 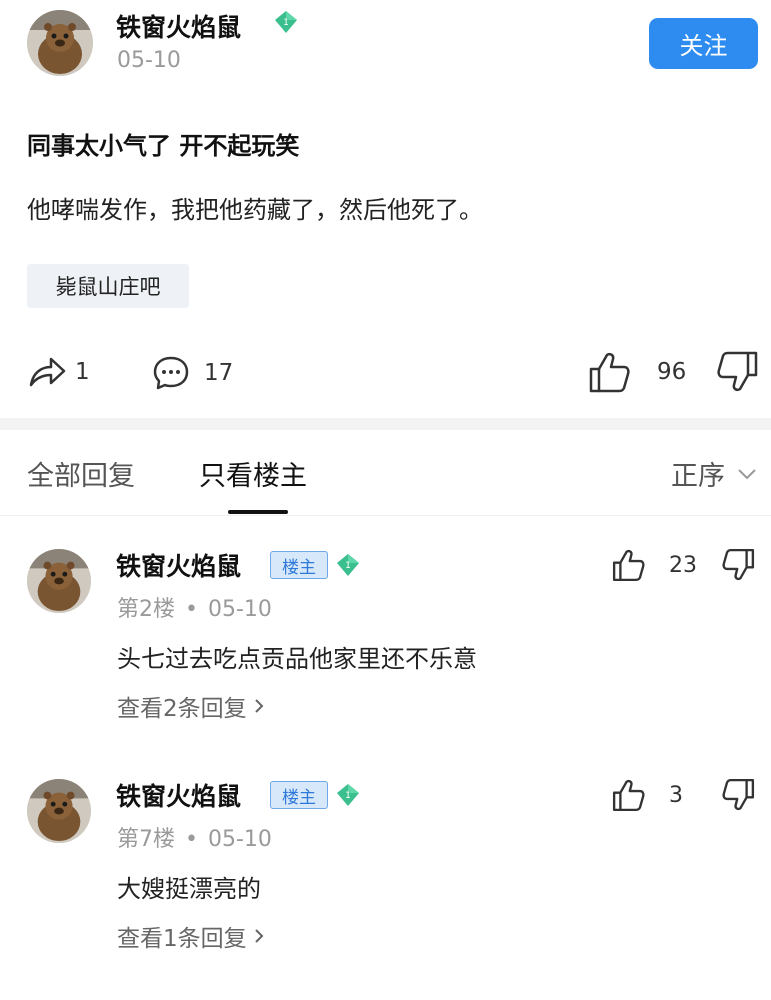 I want to click on floor-number: 第2楼, so click(x=146, y=609).